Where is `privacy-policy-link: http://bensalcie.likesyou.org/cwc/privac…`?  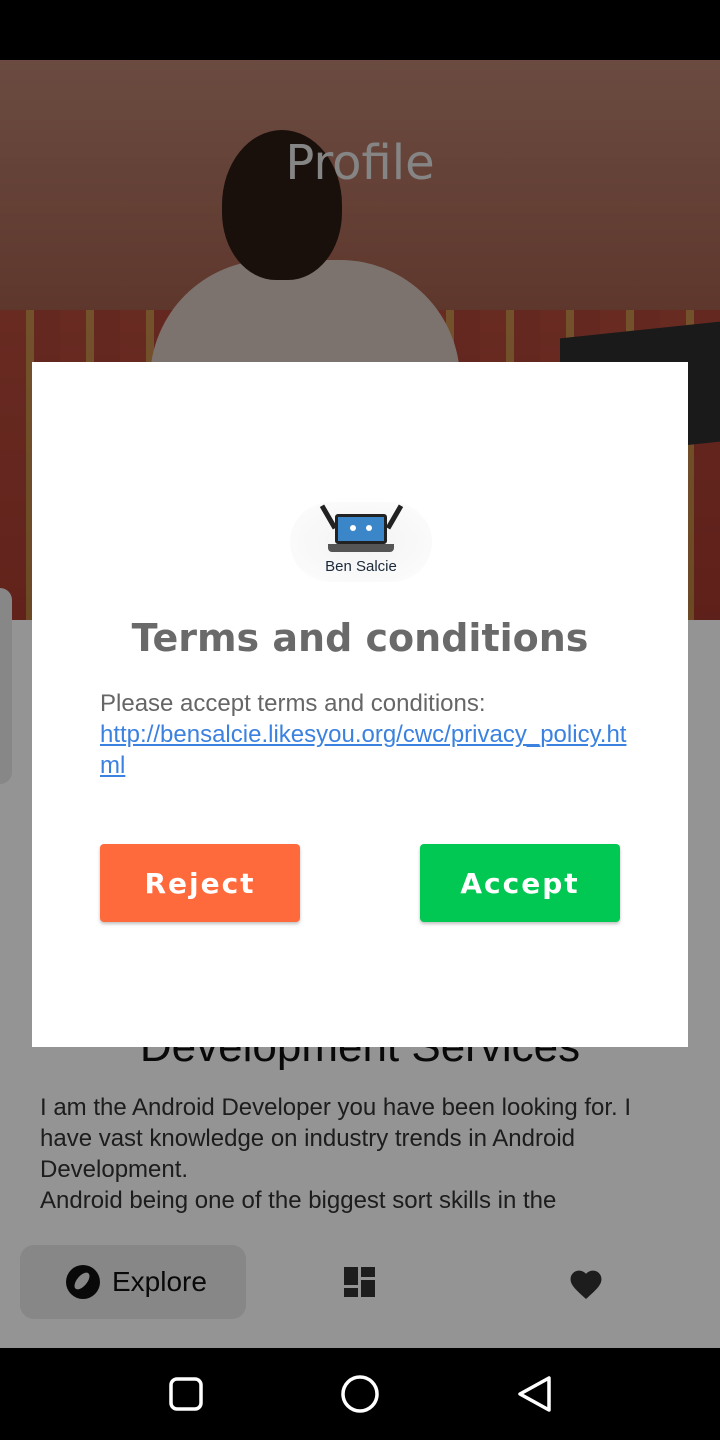
privacy-policy-link: http://bensalcie.likesyou.org/cwc/privac… is located at coordinates (365, 750).